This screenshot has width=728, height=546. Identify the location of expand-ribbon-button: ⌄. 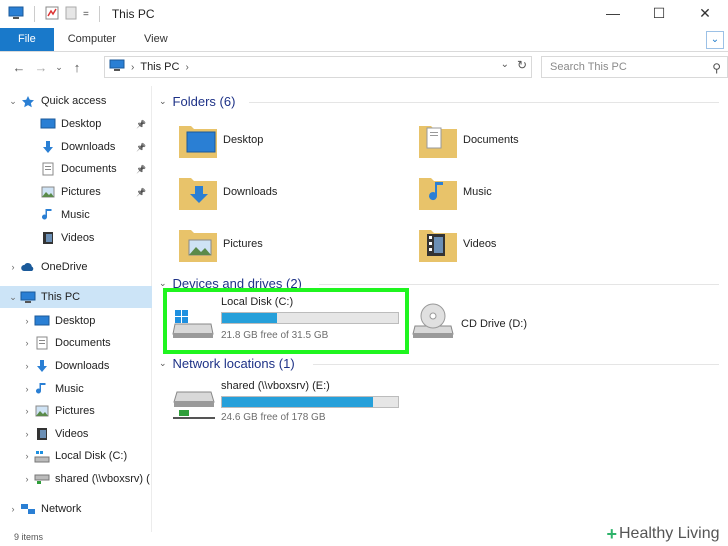
(715, 40).